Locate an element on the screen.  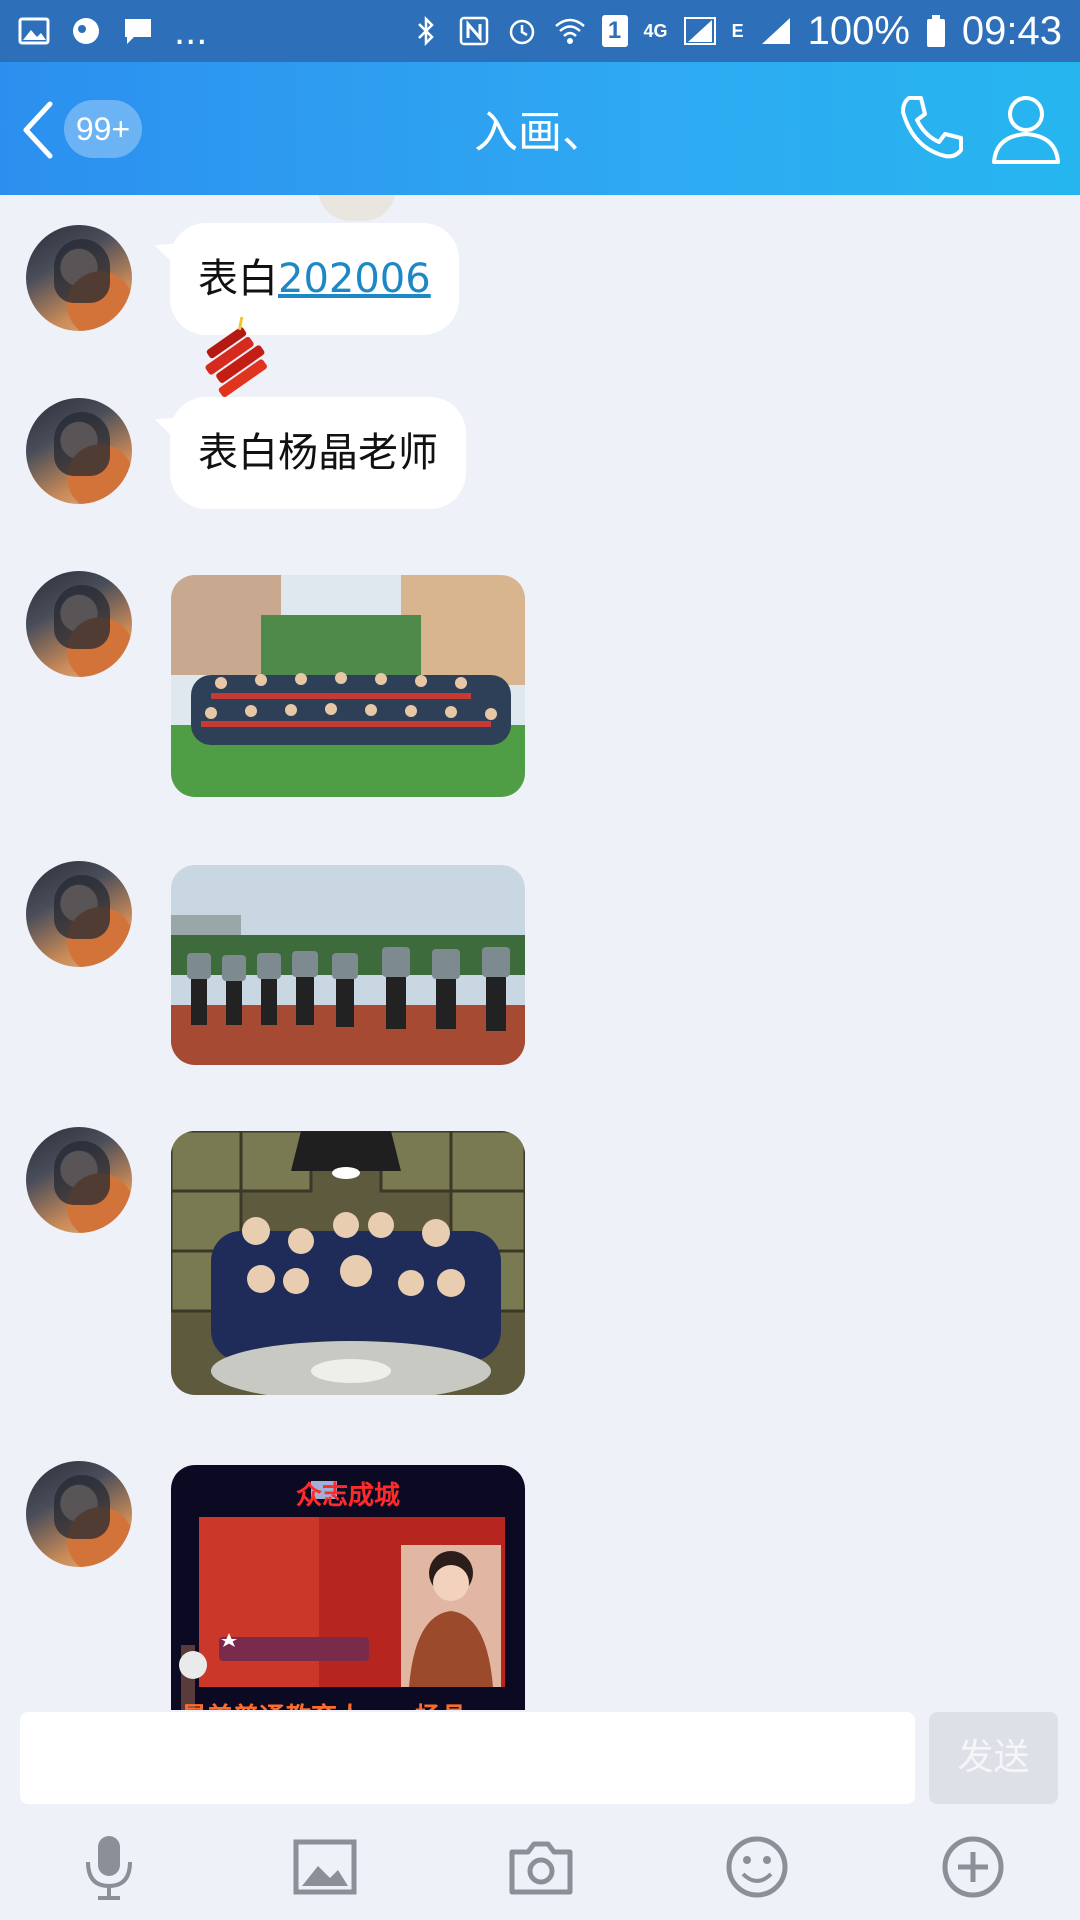
microphone-icon is located at coordinates (109, 1867).